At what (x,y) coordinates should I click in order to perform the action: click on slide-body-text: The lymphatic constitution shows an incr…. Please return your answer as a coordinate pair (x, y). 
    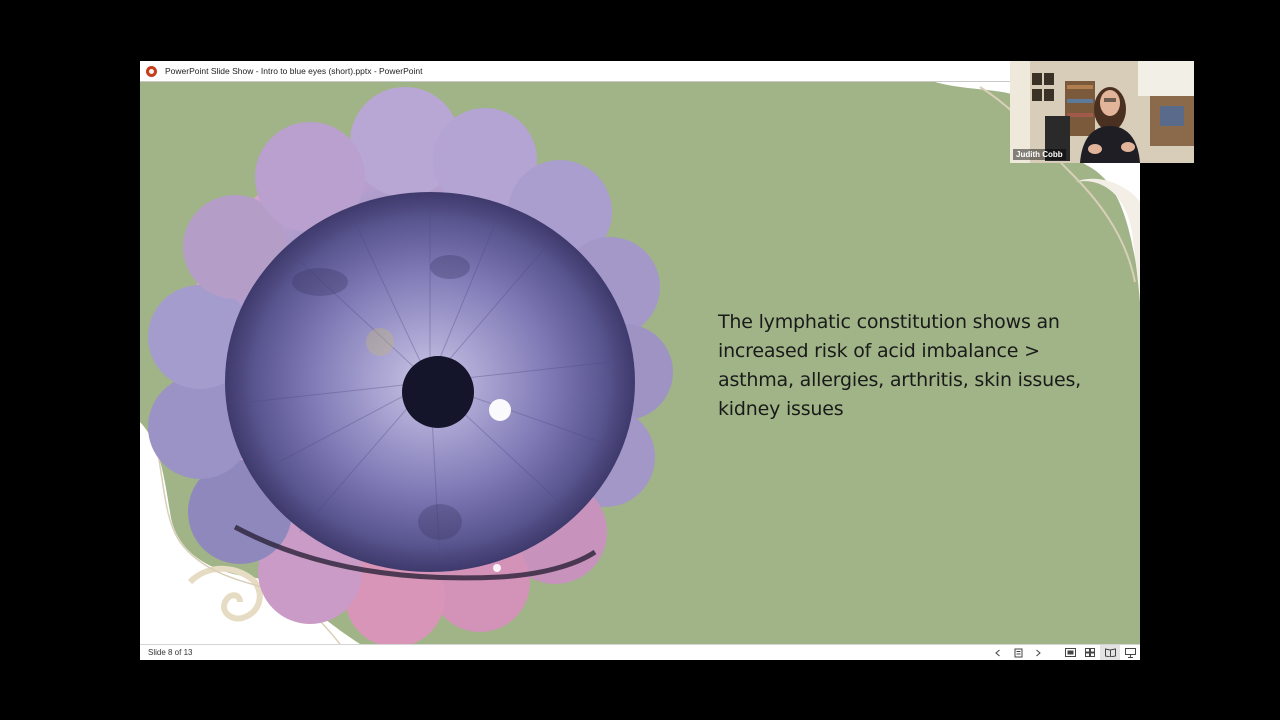
    Looking at the image, I should click on (899, 365).